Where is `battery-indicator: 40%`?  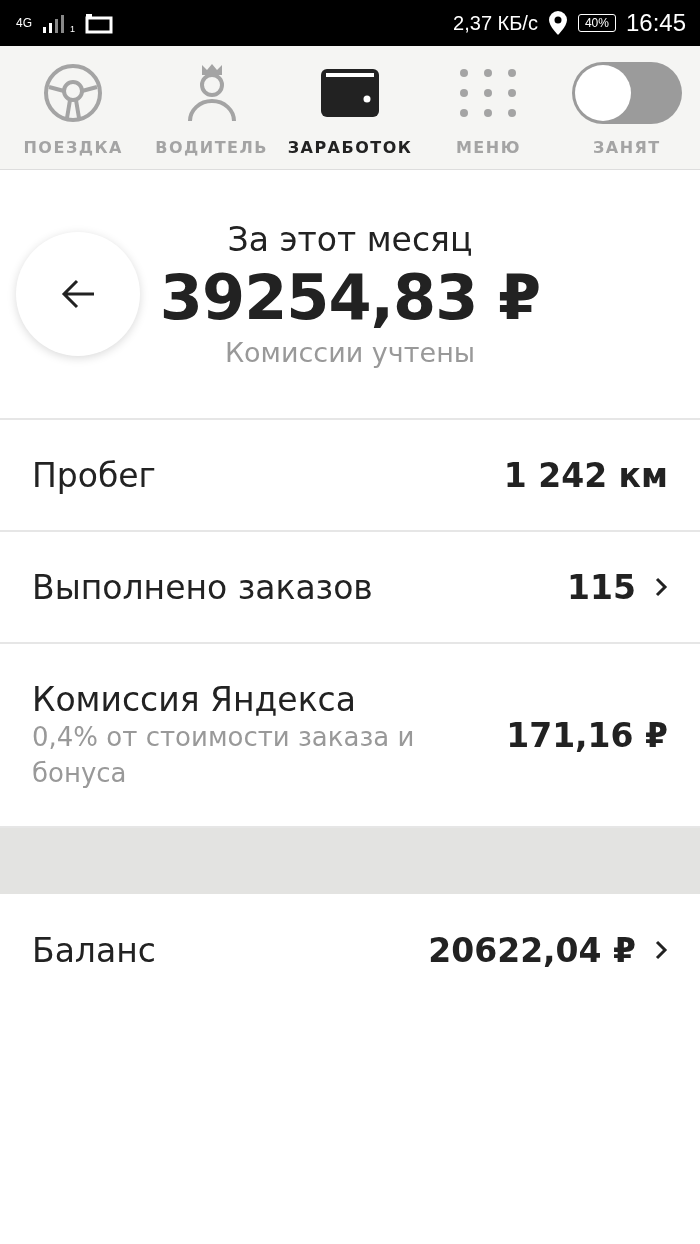
battery-indicator: 40% is located at coordinates (596, 23).